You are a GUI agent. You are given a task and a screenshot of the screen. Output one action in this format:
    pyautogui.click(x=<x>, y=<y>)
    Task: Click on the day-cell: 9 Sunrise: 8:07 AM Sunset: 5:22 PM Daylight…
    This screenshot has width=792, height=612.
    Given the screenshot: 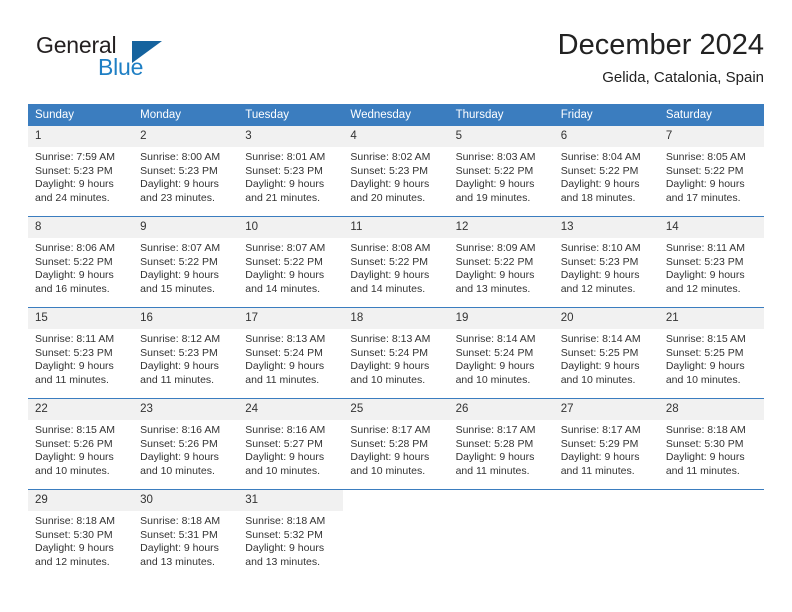 What is the action you would take?
    pyautogui.click(x=186, y=262)
    